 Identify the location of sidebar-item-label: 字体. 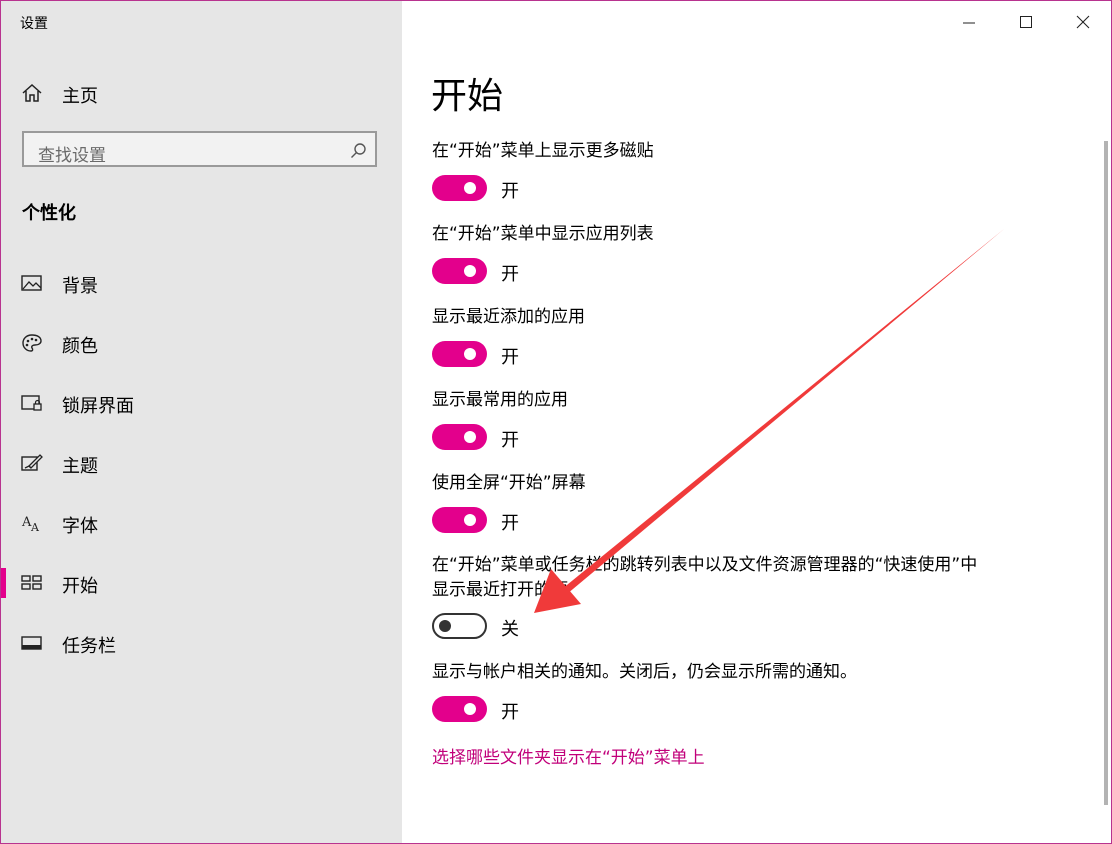
(80, 526).